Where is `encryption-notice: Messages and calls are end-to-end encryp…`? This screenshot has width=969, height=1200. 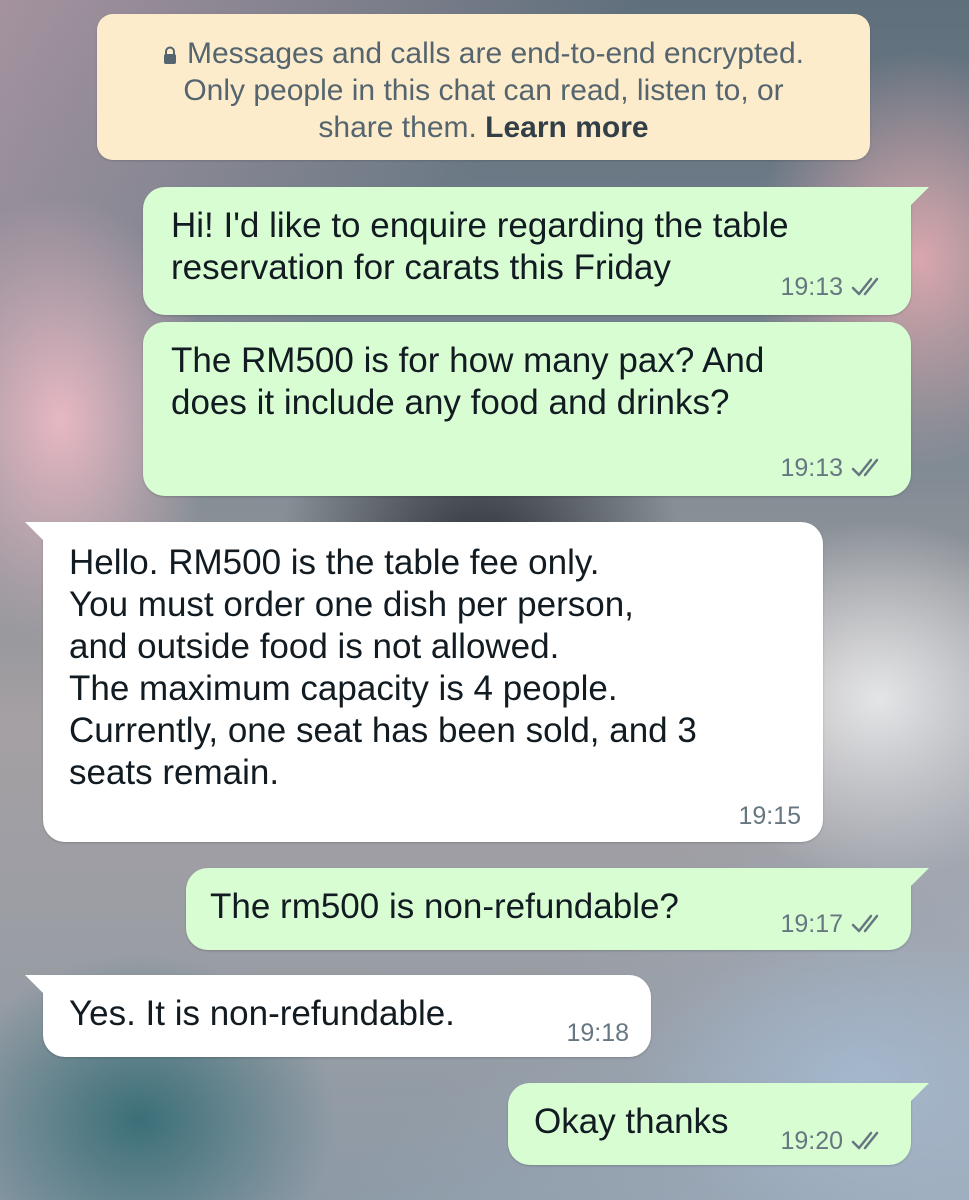
encryption-notice: Messages and calls are end-to-end encryp… is located at coordinates (483, 87).